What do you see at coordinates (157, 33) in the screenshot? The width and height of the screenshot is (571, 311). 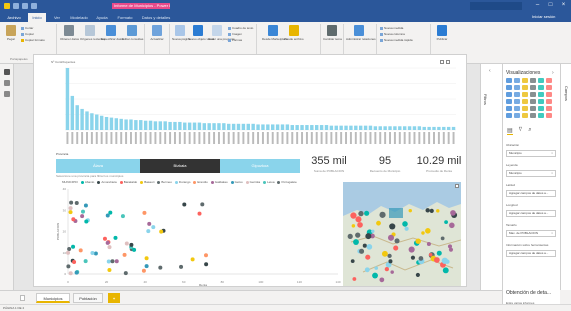 I see `refresh-button: Actualizar` at bounding box center [157, 33].